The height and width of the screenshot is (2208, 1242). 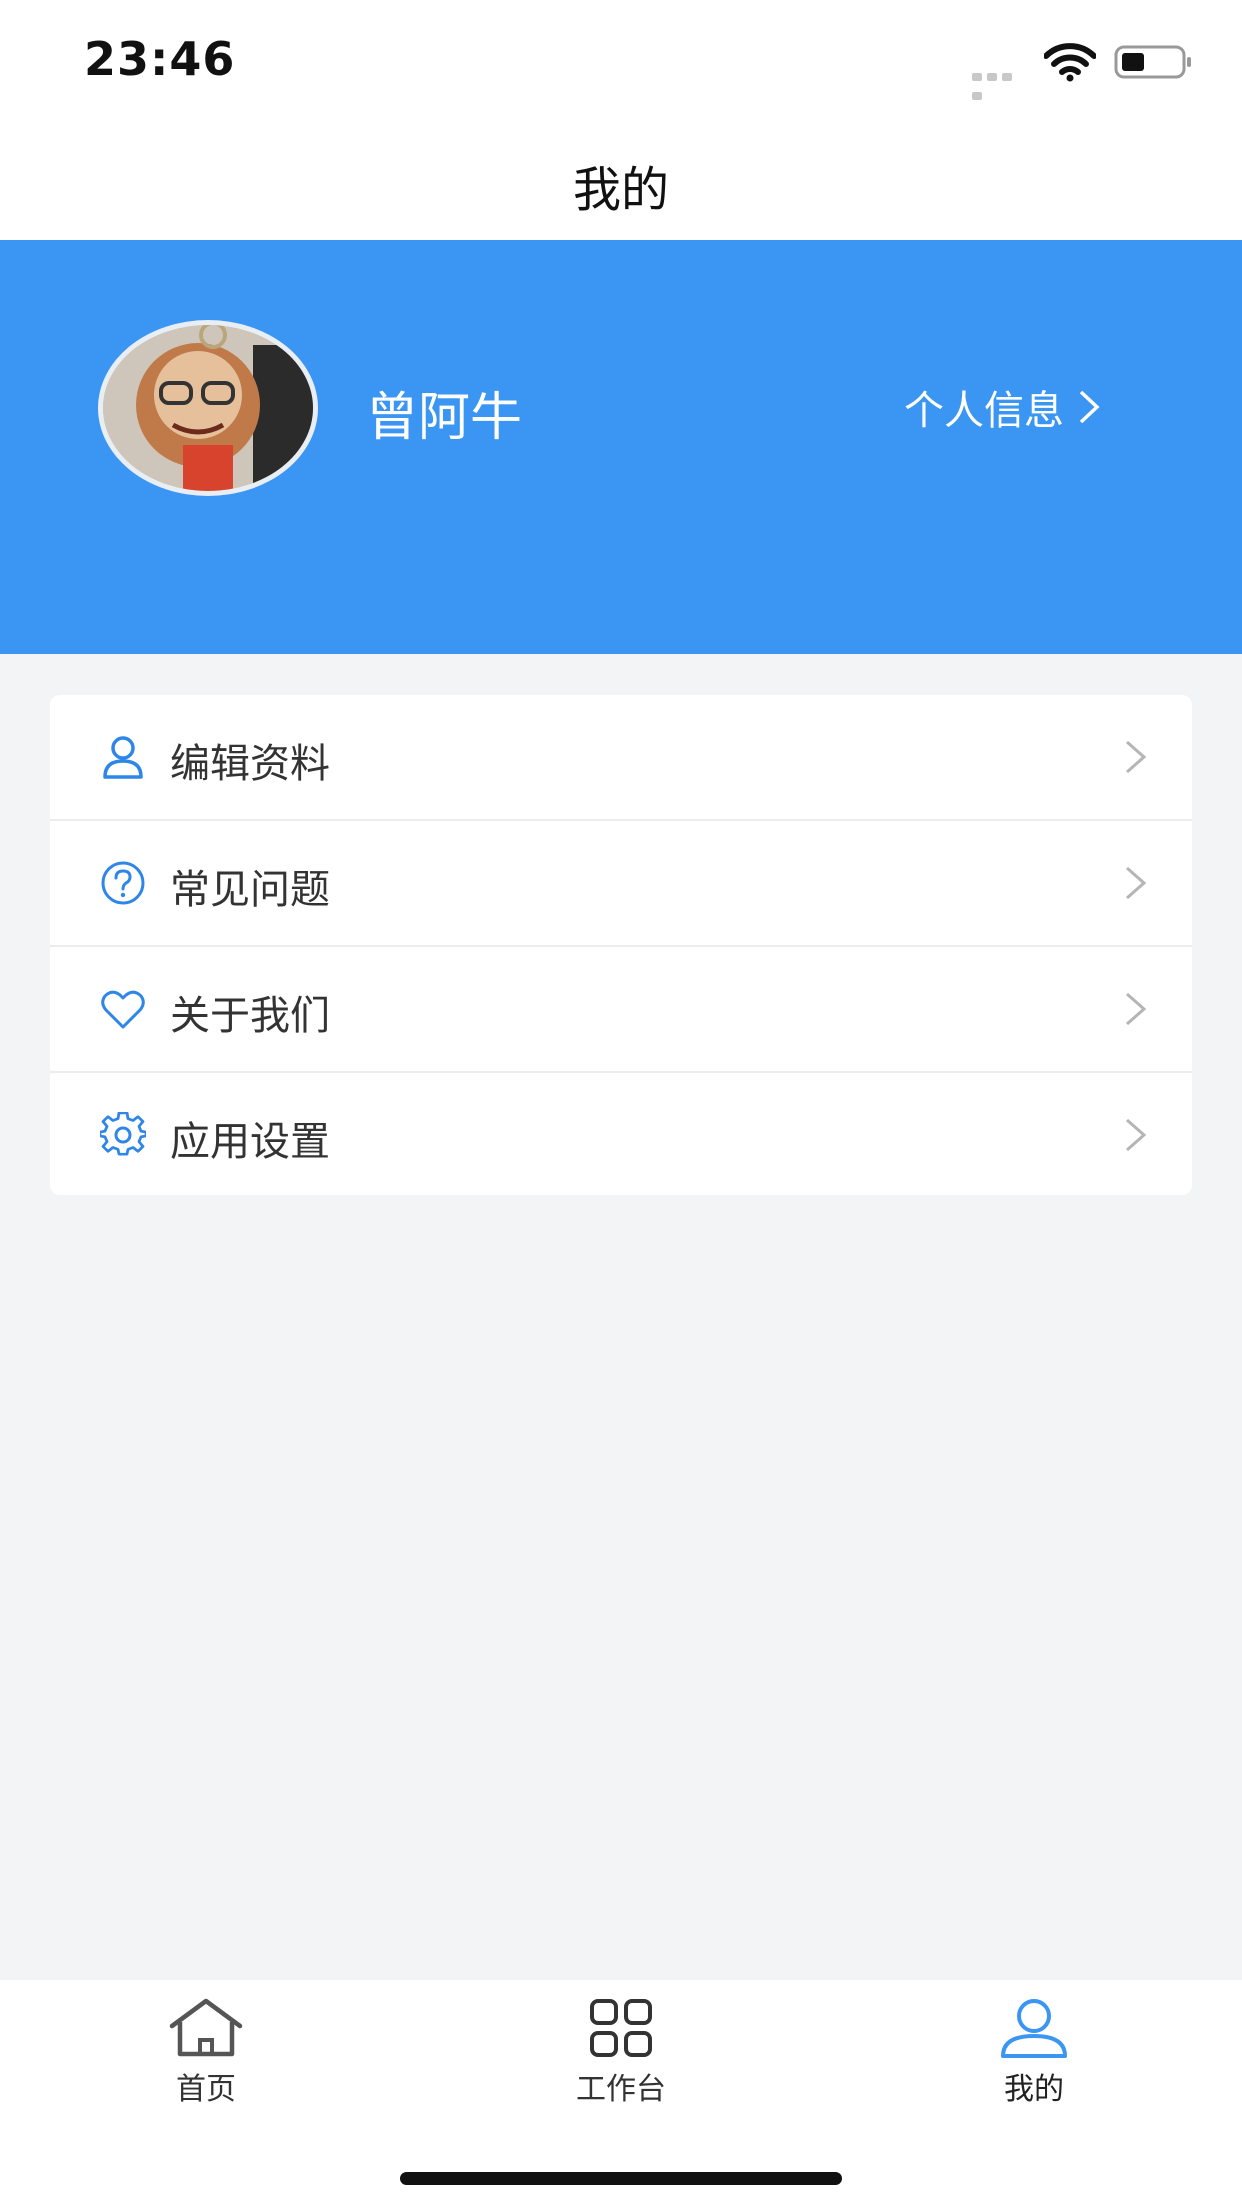 What do you see at coordinates (1001, 83) in the screenshot?
I see `cellular-signal-icon` at bounding box center [1001, 83].